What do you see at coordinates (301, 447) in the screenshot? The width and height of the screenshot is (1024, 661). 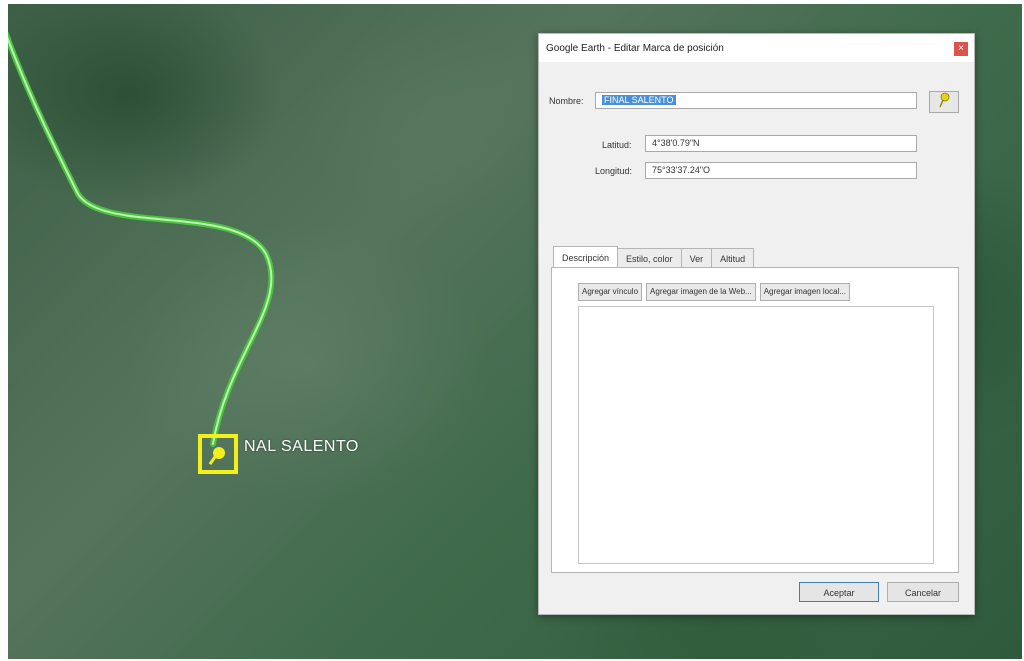 I see `placemark-label: NAL SALENTO` at bounding box center [301, 447].